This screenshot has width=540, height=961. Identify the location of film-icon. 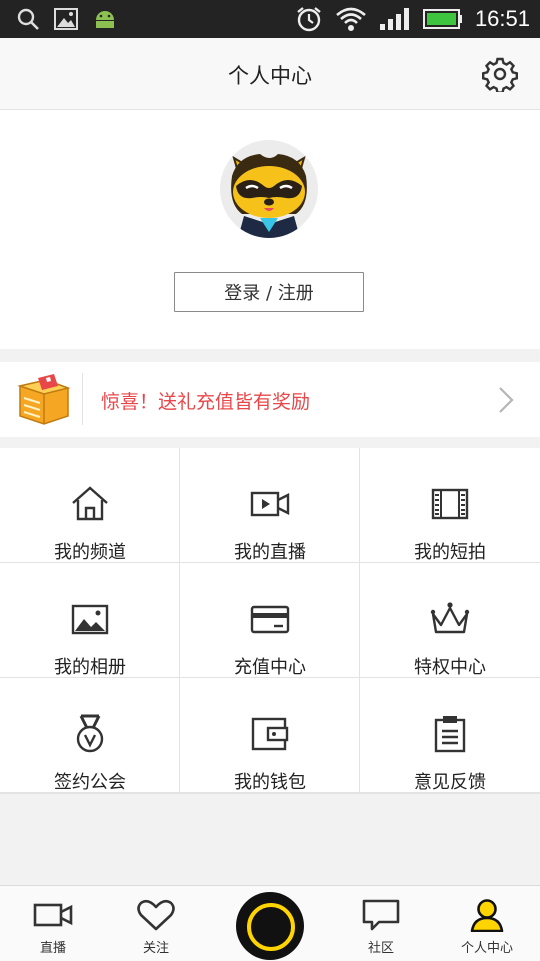
(450, 504).